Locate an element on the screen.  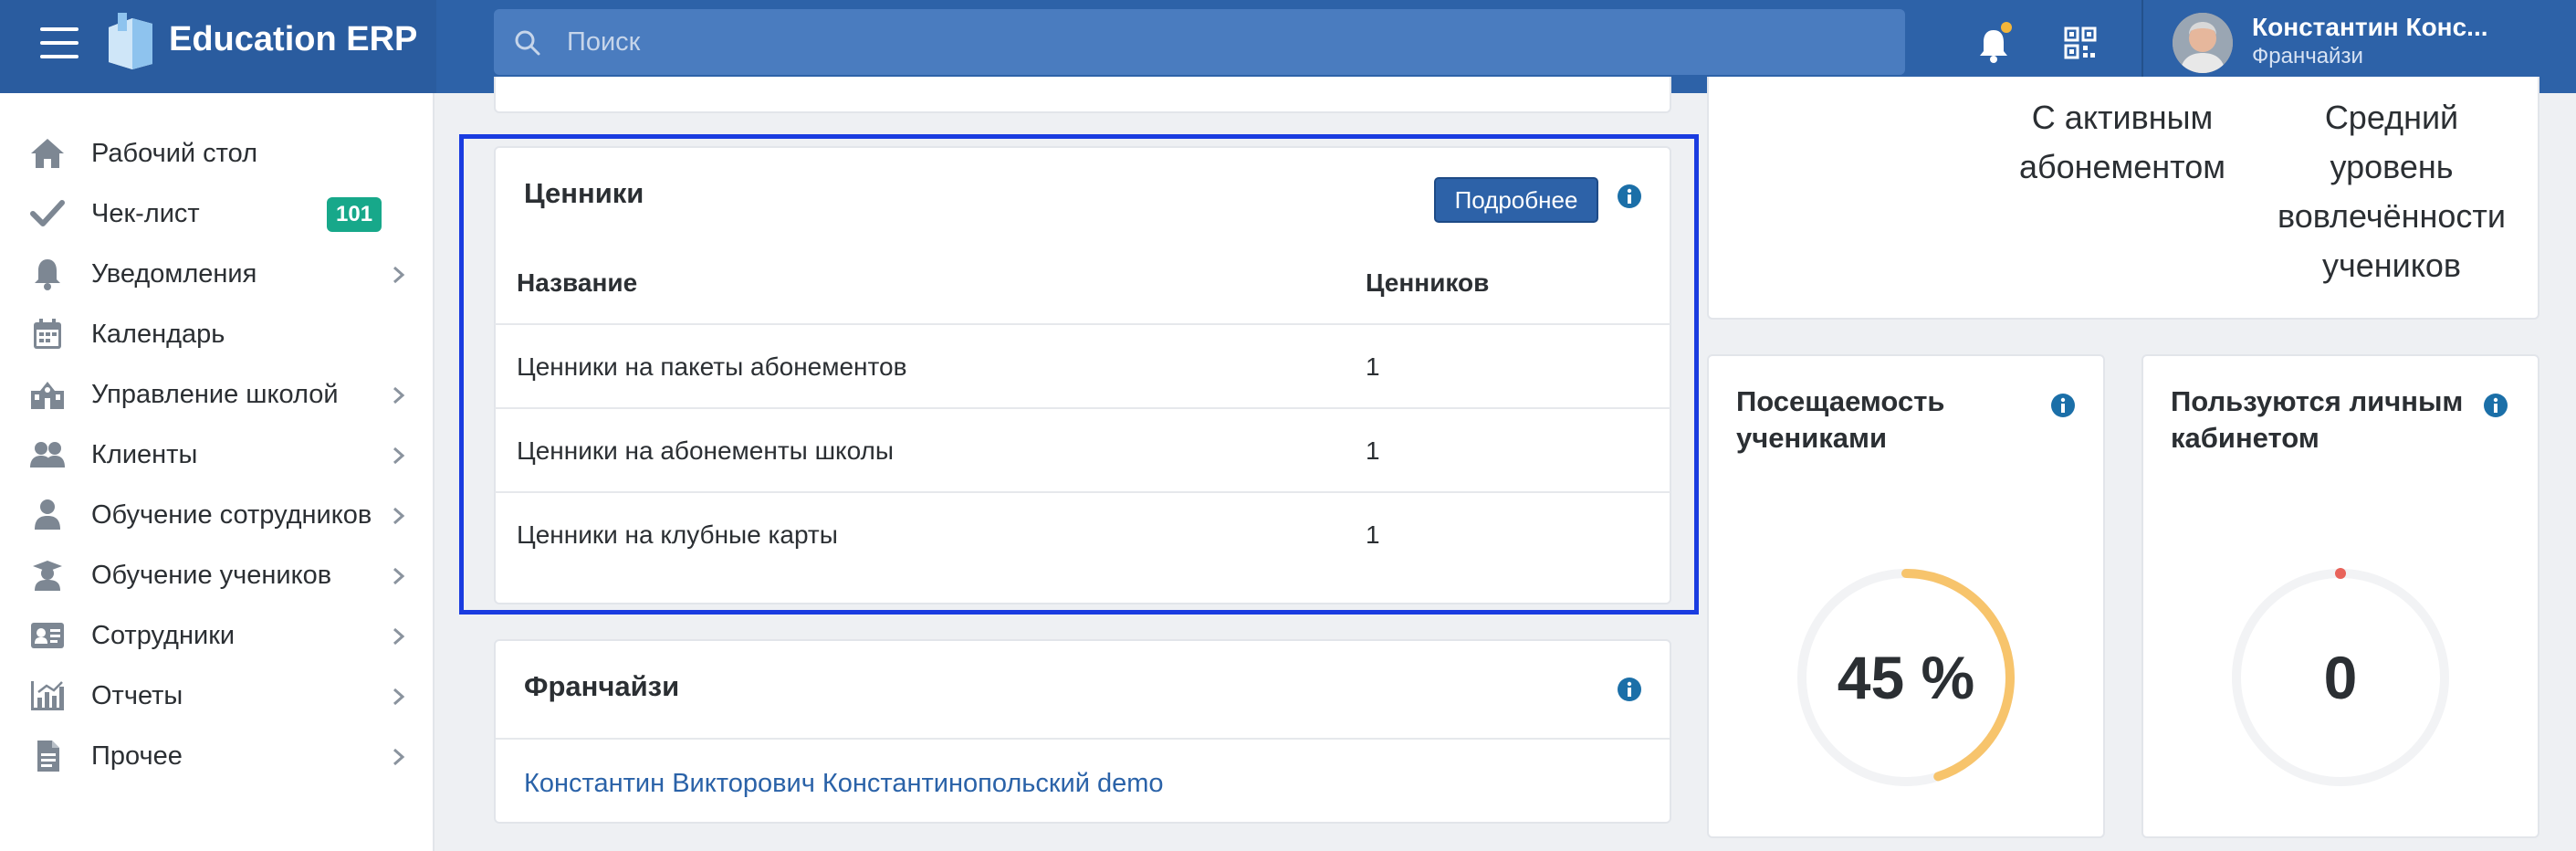
active-subscription-label: С активным абонементом is located at coordinates (2122, 142).